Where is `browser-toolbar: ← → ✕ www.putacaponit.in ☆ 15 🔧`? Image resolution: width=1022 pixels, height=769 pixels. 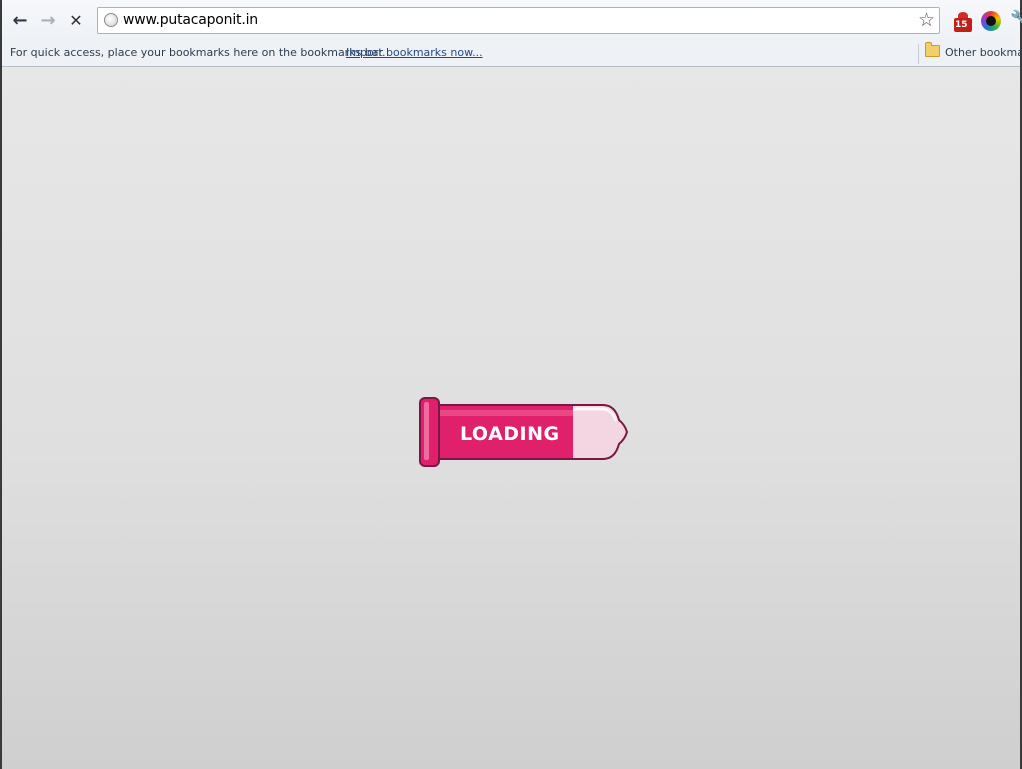
browser-toolbar: ← → ✕ www.putacaponit.in ☆ 15 🔧 is located at coordinates (512, 20).